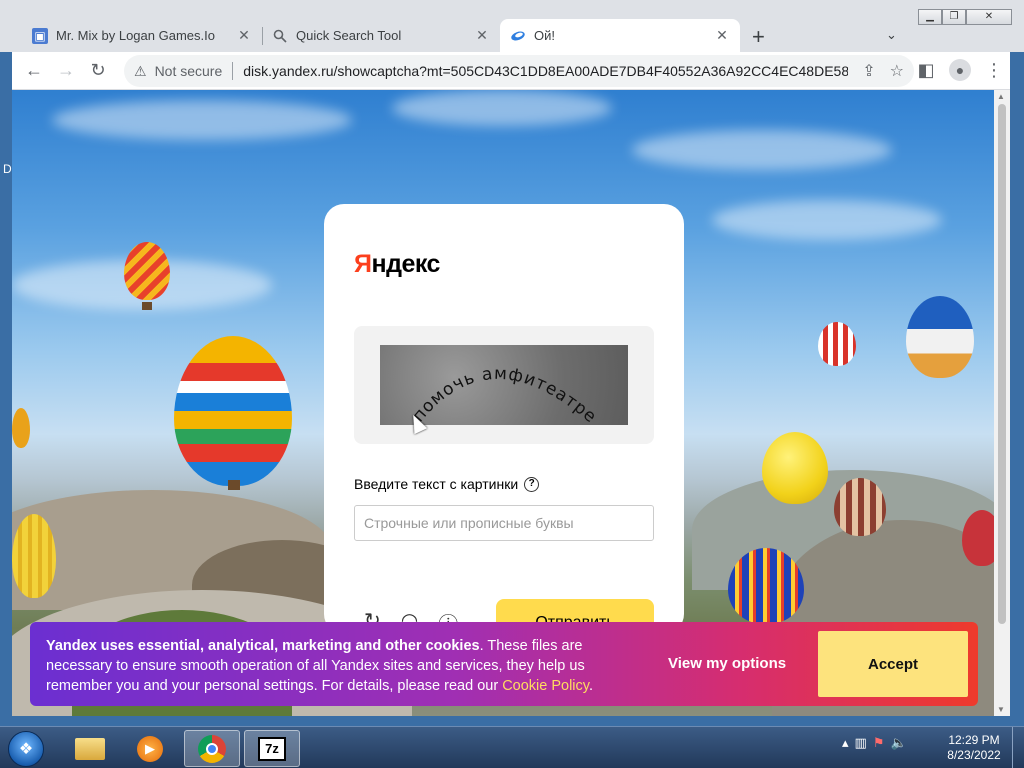 This screenshot has height=768, width=1024. I want to click on yandex-logo: Яндекс, so click(397, 264).